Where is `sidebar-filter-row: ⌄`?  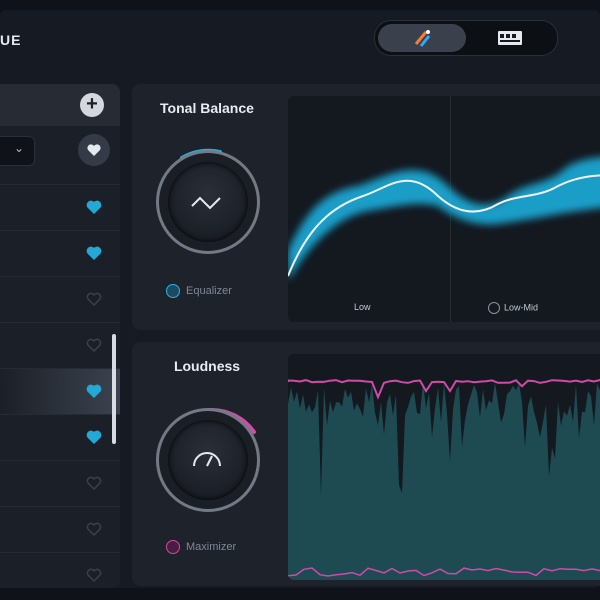
sidebar-filter-row: ⌄ is located at coordinates (60, 154).